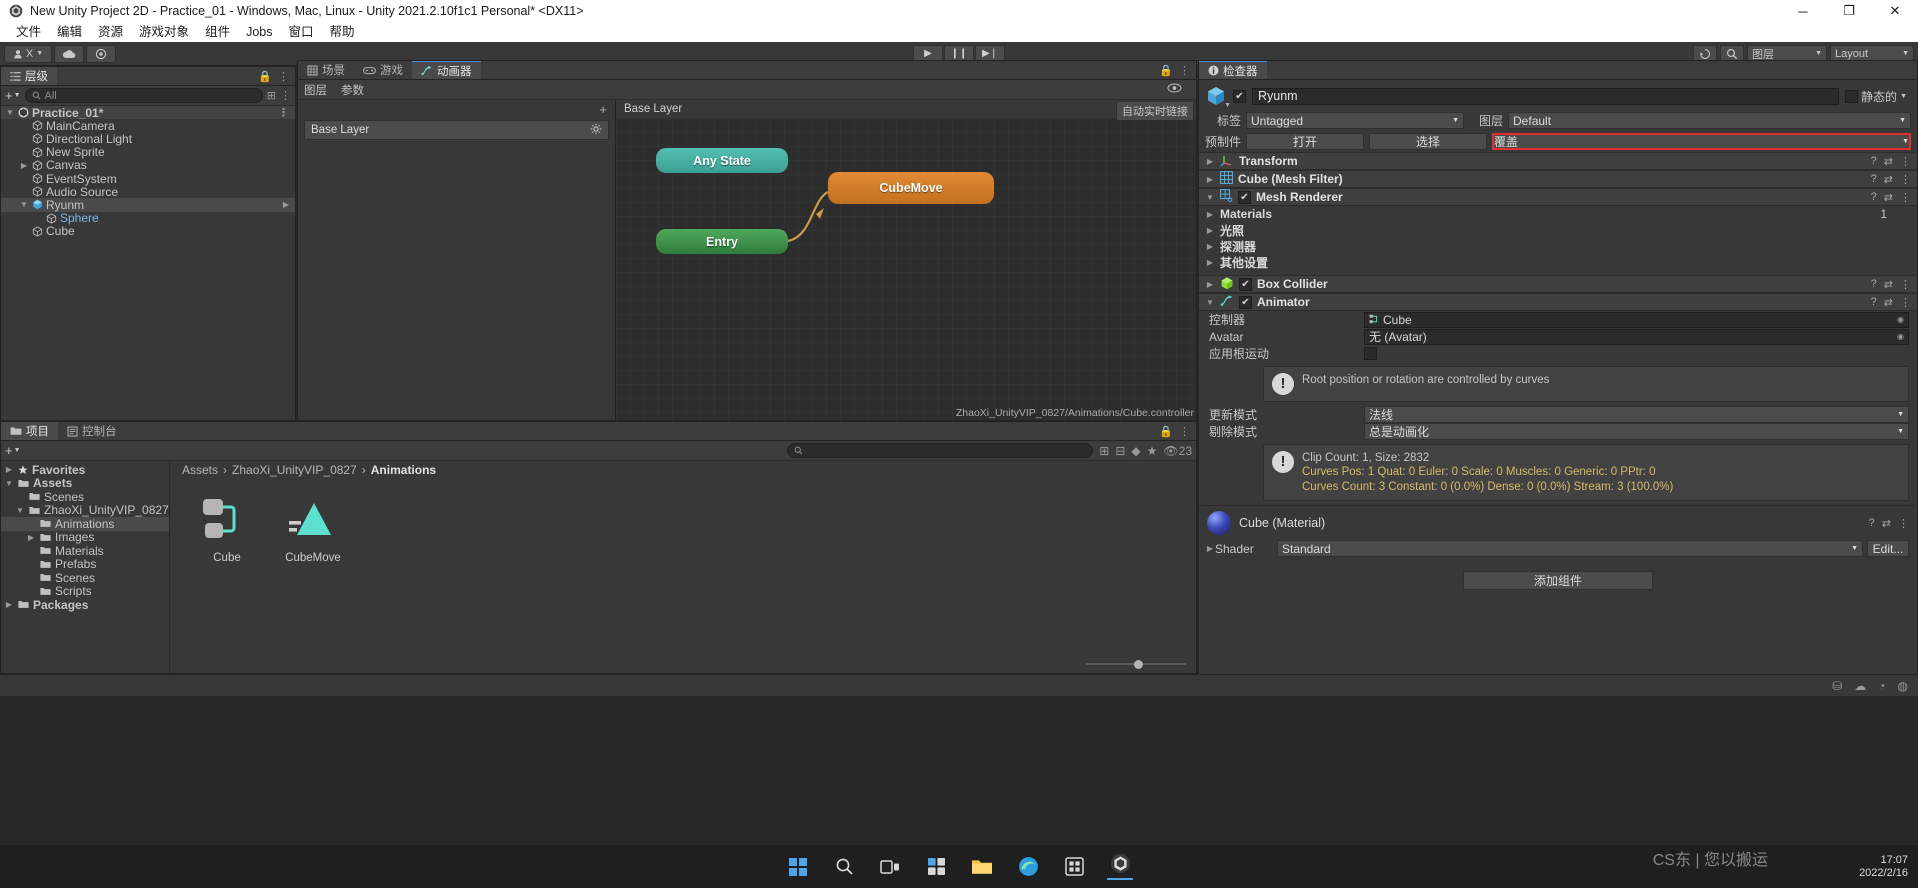 This screenshot has width=1918, height=888. Describe the element at coordinates (101, 53) in the screenshot. I see `layers-button` at that location.